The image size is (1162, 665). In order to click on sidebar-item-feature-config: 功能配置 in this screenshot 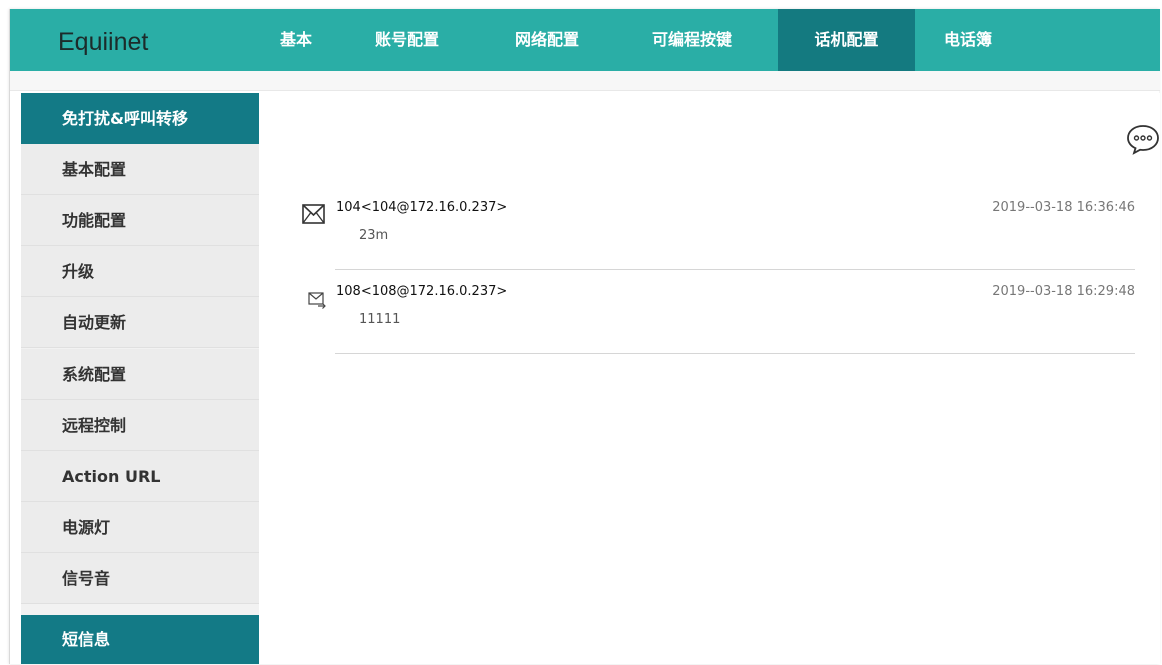, I will do `click(140, 220)`.